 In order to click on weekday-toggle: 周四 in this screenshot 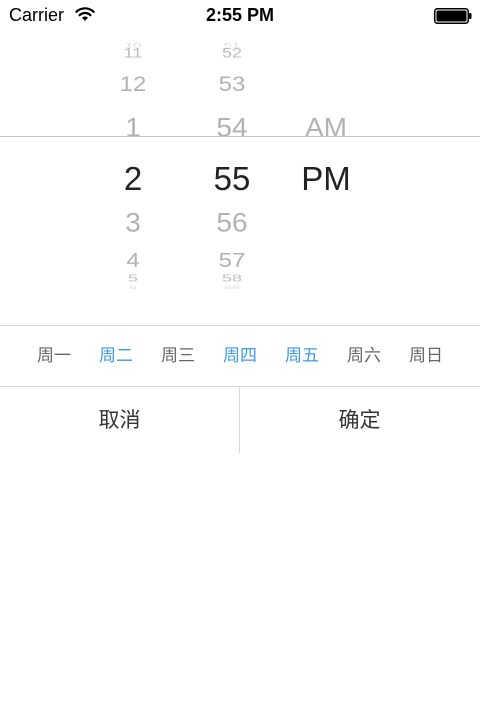, I will do `click(240, 356)`.